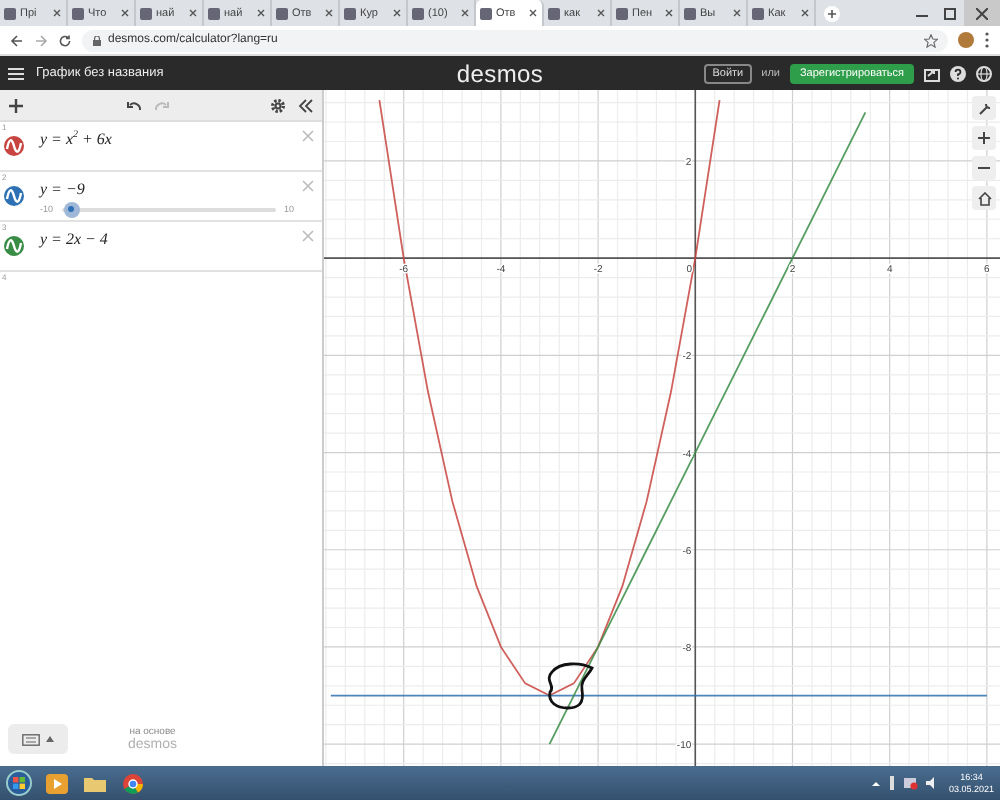  Describe the element at coordinates (167, 239) in the screenshot. I see `expression-text: y = 2x − 4` at that location.